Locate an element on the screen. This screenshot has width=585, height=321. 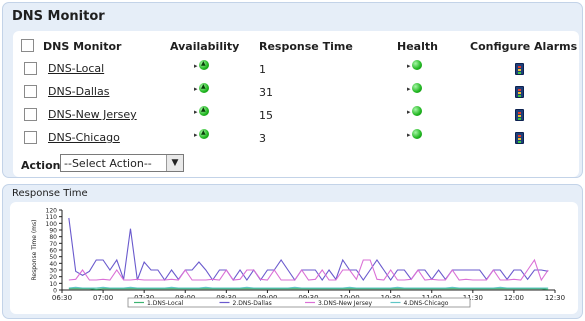
monitor-link-dns-local: DNS-Local is located at coordinates (76, 68).